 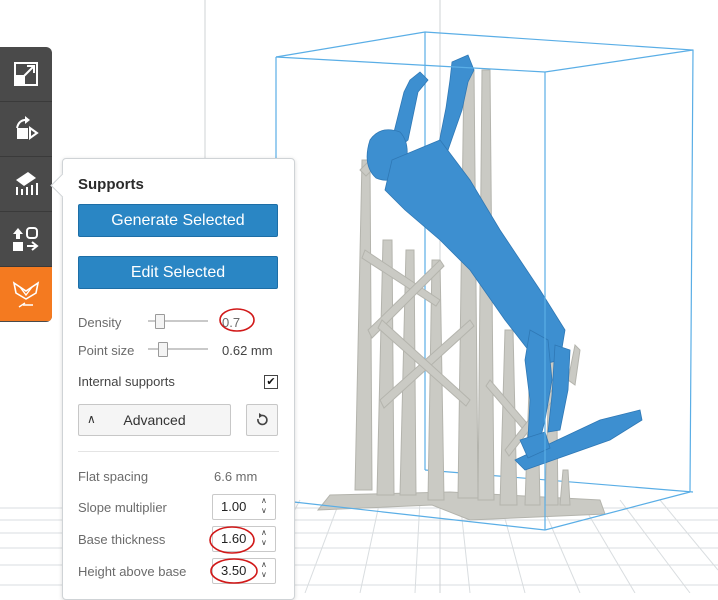 What do you see at coordinates (111, 184) in the screenshot?
I see `panel-title: Supports` at bounding box center [111, 184].